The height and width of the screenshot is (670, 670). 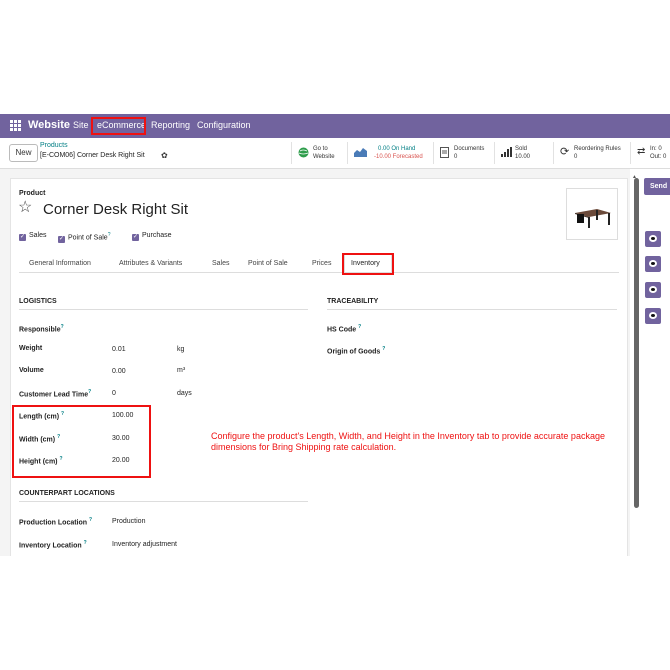 What do you see at coordinates (390, 153) in the screenshot?
I see `onhand-button: 0.00 On Hand -10.00 Forecasted` at bounding box center [390, 153].